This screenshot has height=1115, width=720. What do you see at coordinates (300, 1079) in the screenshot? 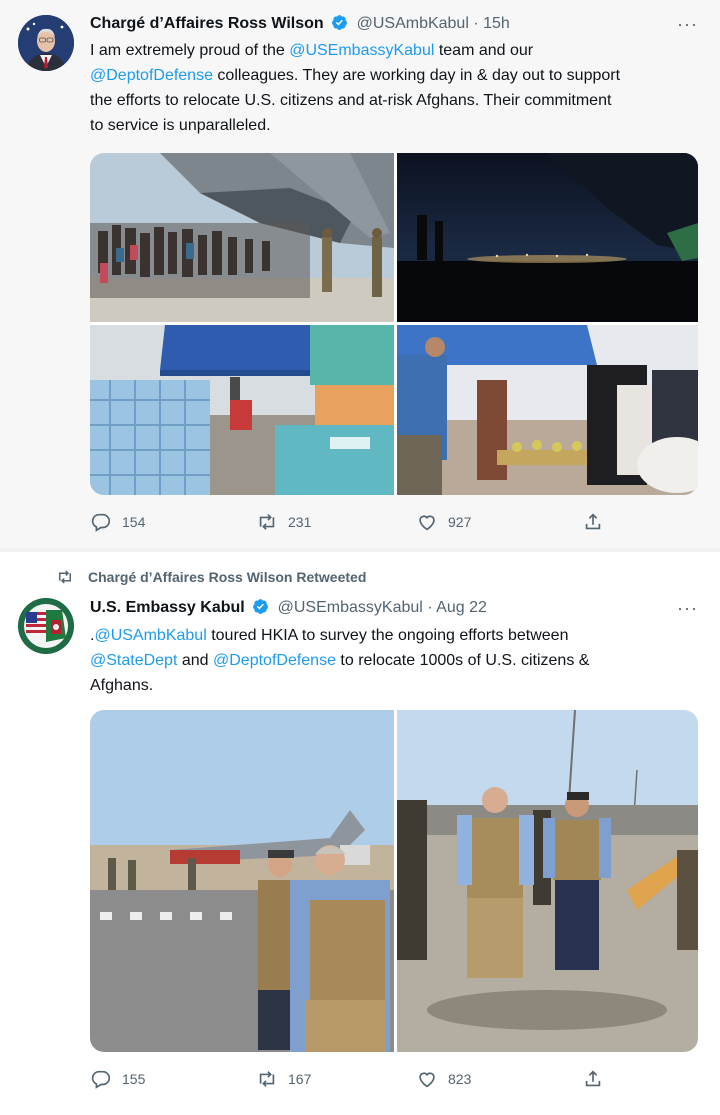
I see `retweet-count: 167` at bounding box center [300, 1079].